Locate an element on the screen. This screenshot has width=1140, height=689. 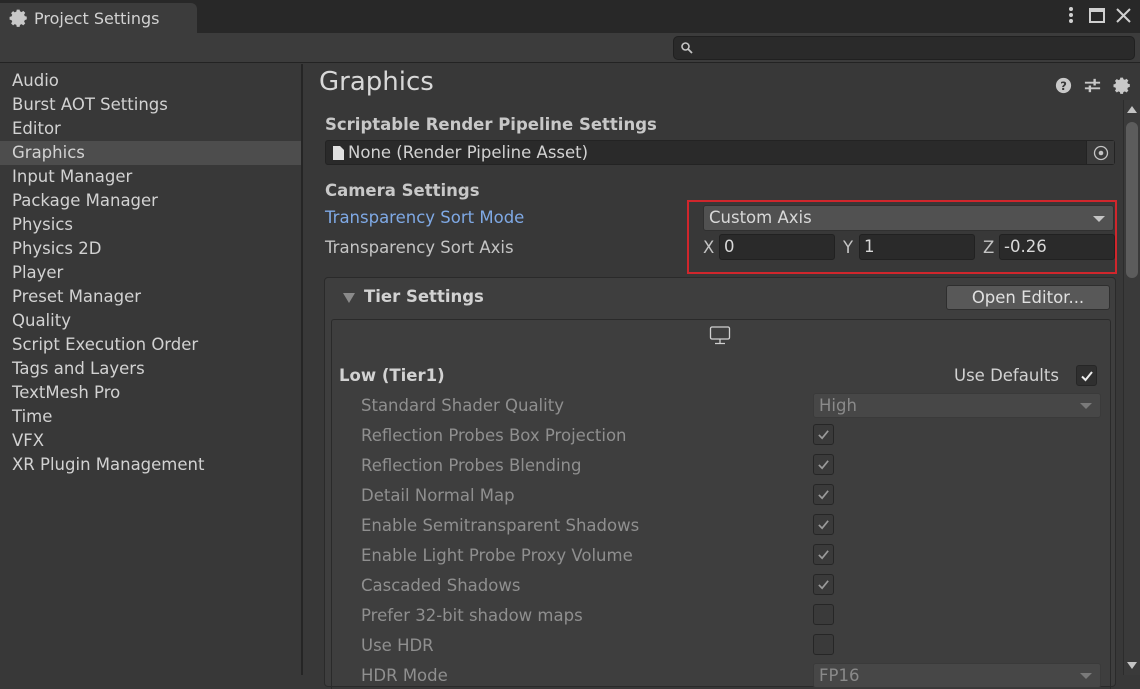
axis-y-field: 1 is located at coordinates (917, 247).